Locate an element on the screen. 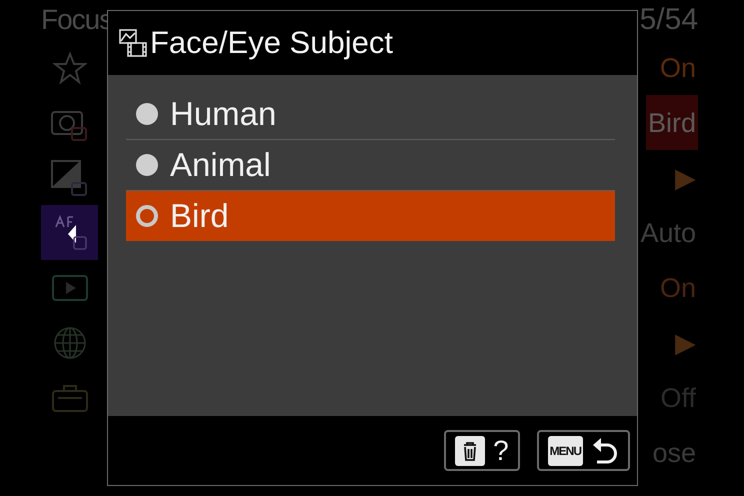 Image resolution: width=744 pixels, height=496 pixels. globe-icon is located at coordinates (69, 343).